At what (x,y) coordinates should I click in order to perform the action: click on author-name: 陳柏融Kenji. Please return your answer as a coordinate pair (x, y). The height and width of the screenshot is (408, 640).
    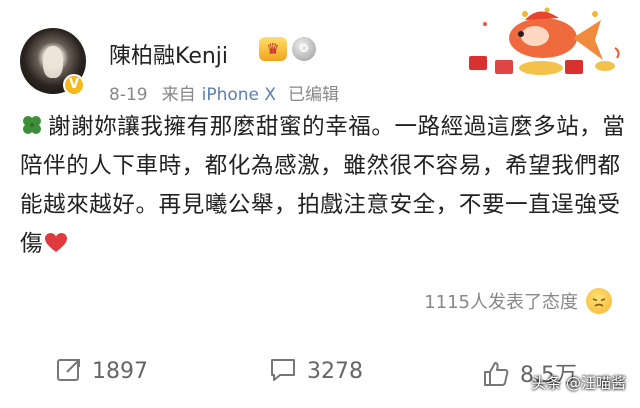
    Looking at the image, I should click on (168, 54).